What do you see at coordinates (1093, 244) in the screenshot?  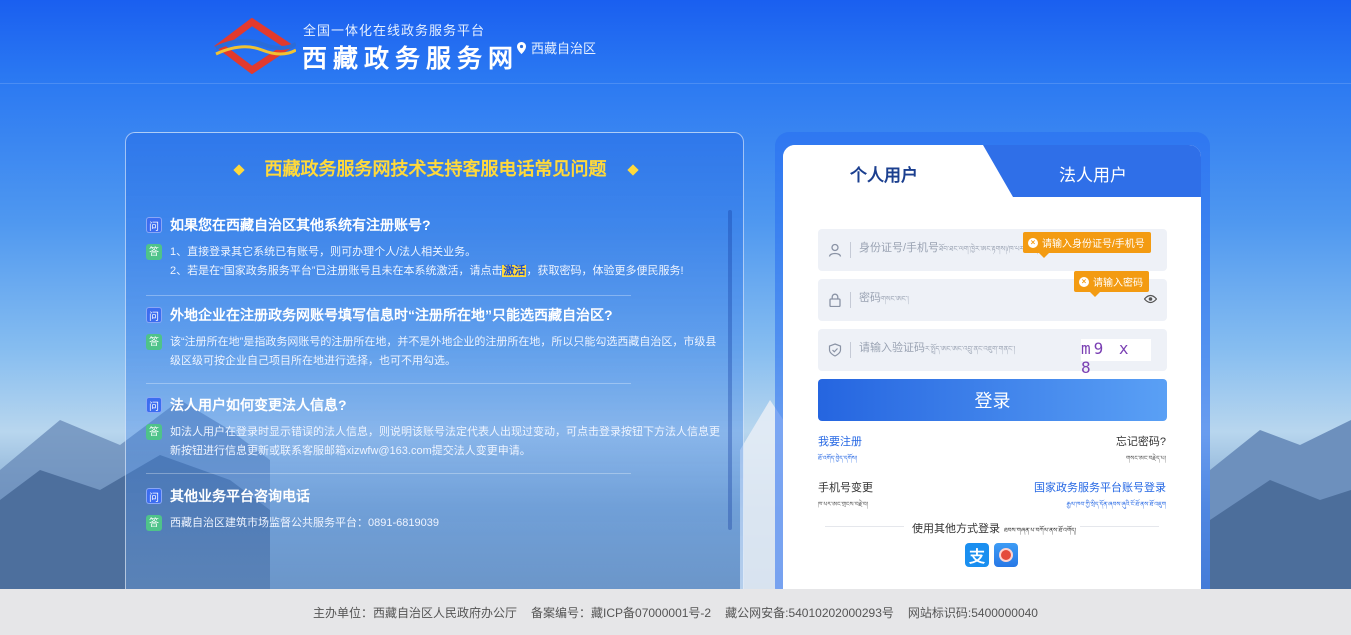 I see `id-tip-text: 请输入身份证号/手机号` at bounding box center [1093, 244].